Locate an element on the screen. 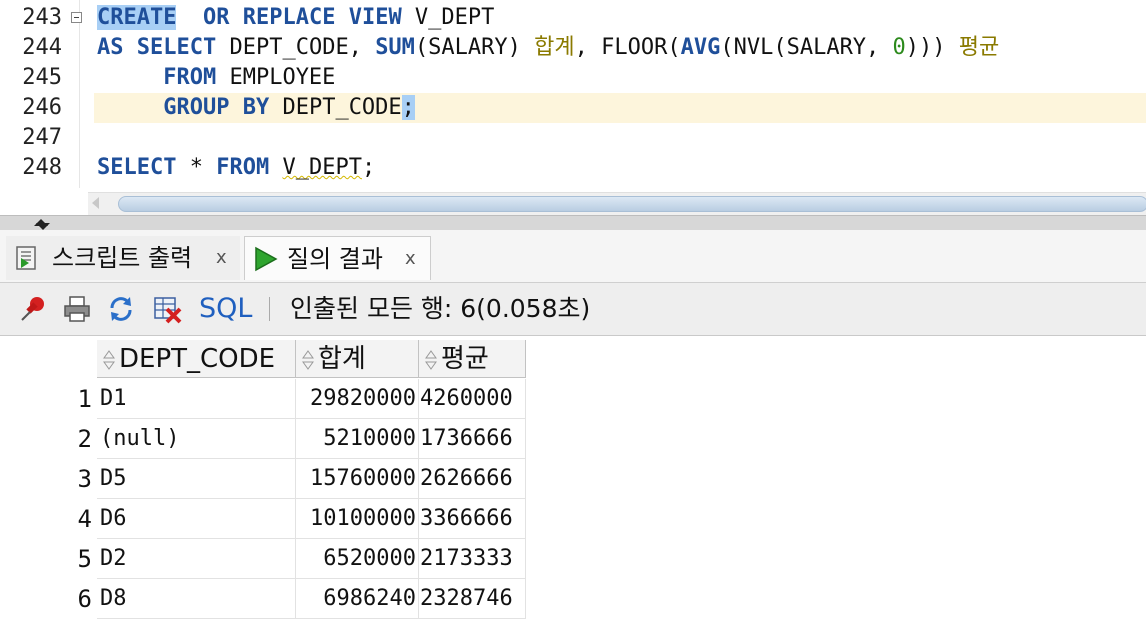 This screenshot has height=634, width=1146. output-tab-bar: 스크립트 출력 x 질의 결과 x is located at coordinates (573, 256).